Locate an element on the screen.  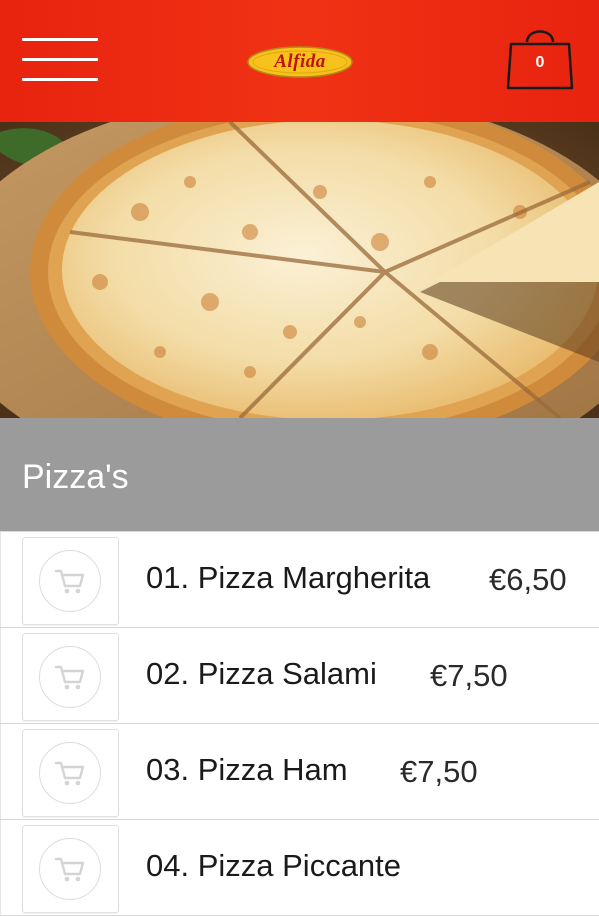
shopping-bag-icon: 0 is located at coordinates (540, 56).